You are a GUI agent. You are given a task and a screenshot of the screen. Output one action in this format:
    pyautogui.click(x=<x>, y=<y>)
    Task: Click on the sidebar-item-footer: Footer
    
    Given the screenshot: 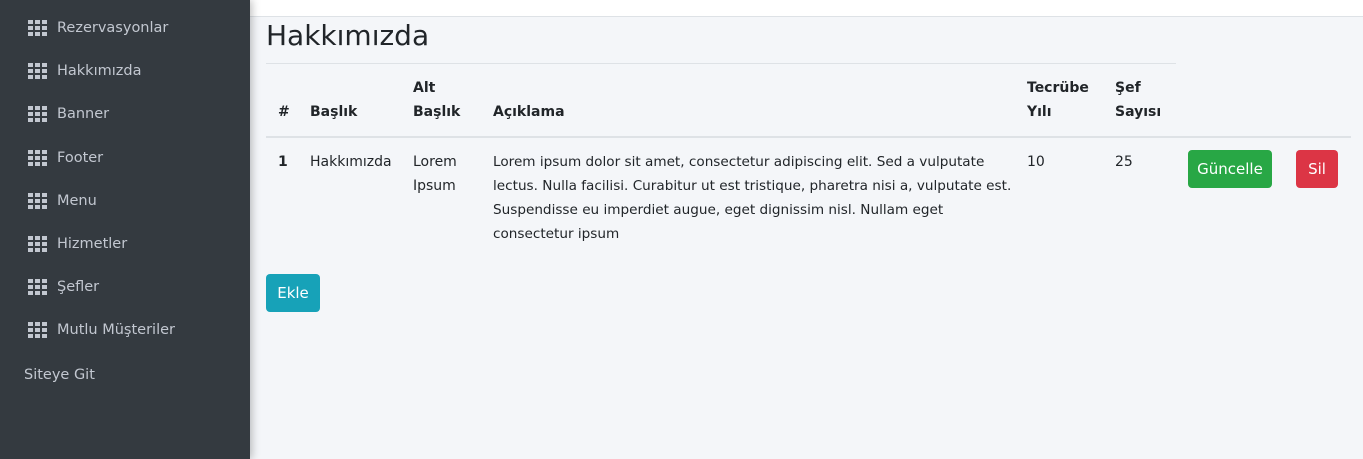 What is the action you would take?
    pyautogui.click(x=65, y=158)
    